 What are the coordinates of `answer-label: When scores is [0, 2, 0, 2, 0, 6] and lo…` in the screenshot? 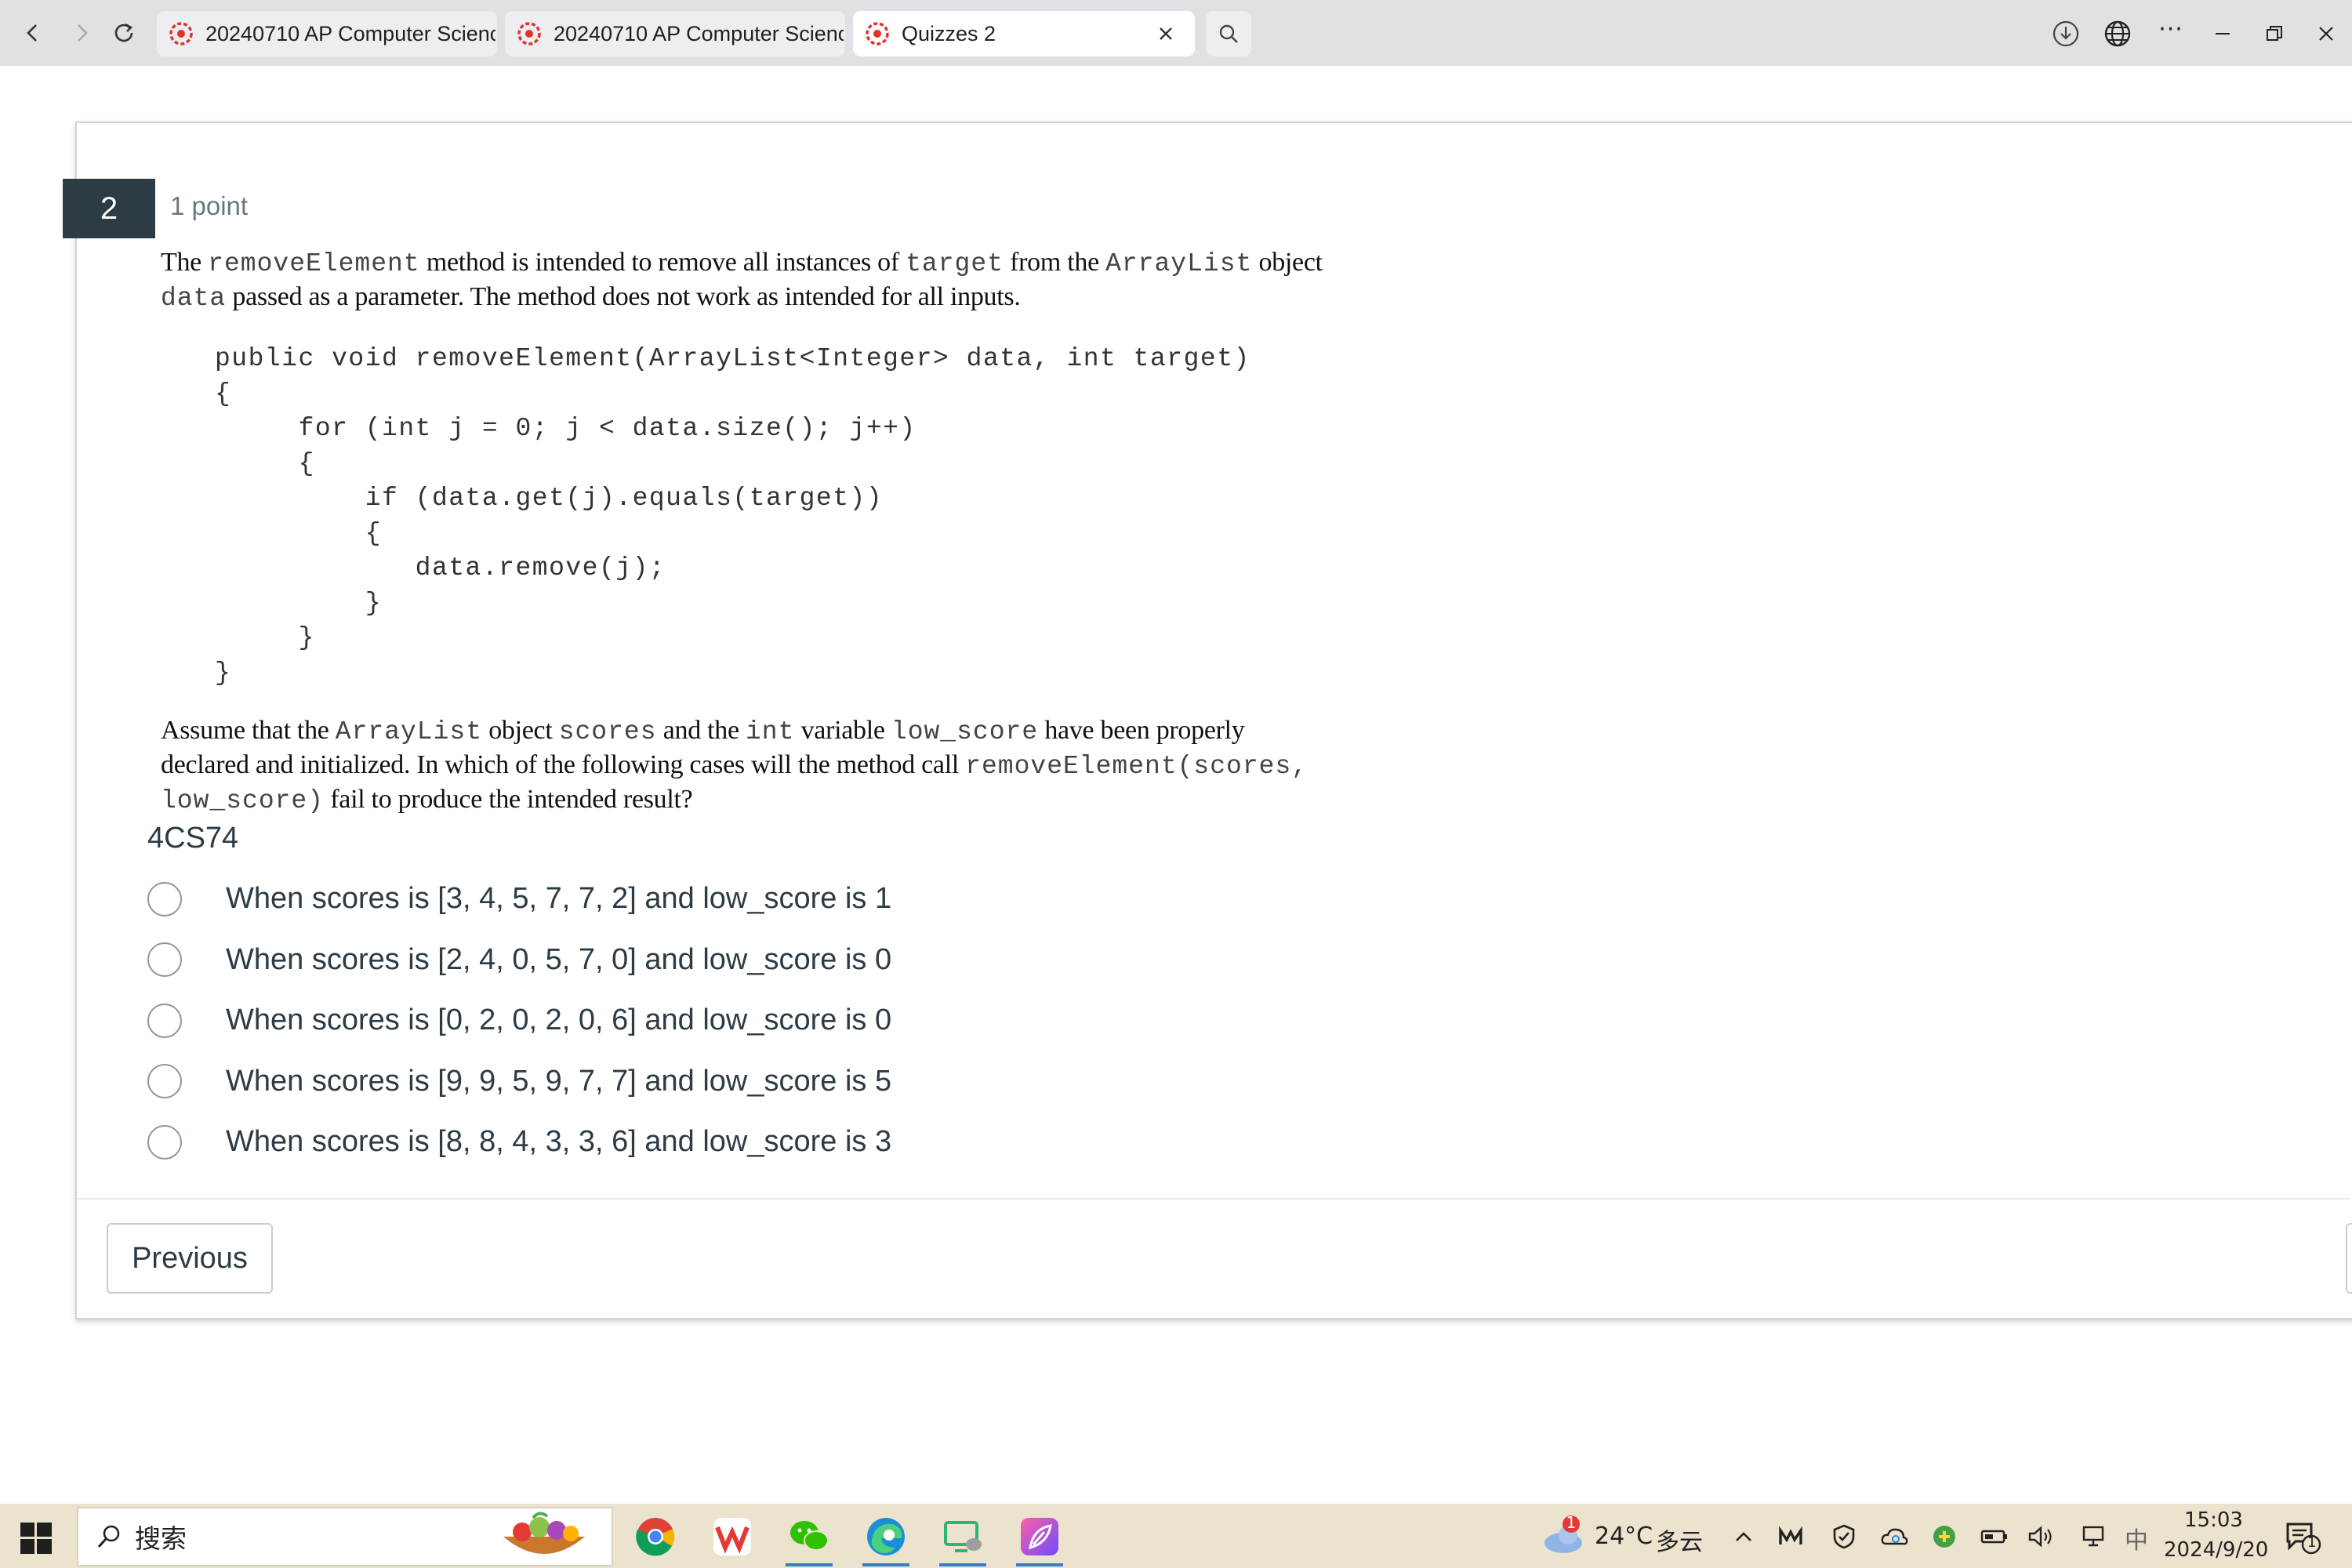 It's located at (558, 1020).